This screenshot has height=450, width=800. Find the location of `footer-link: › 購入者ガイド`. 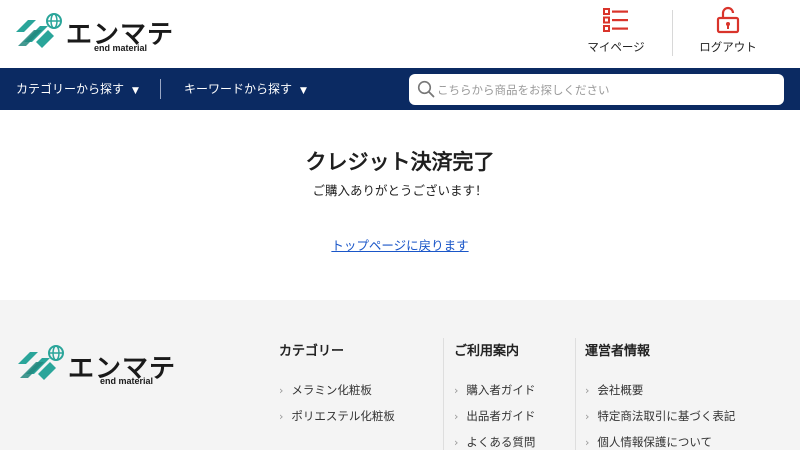

footer-link: › 購入者ガイド is located at coordinates (494, 390).